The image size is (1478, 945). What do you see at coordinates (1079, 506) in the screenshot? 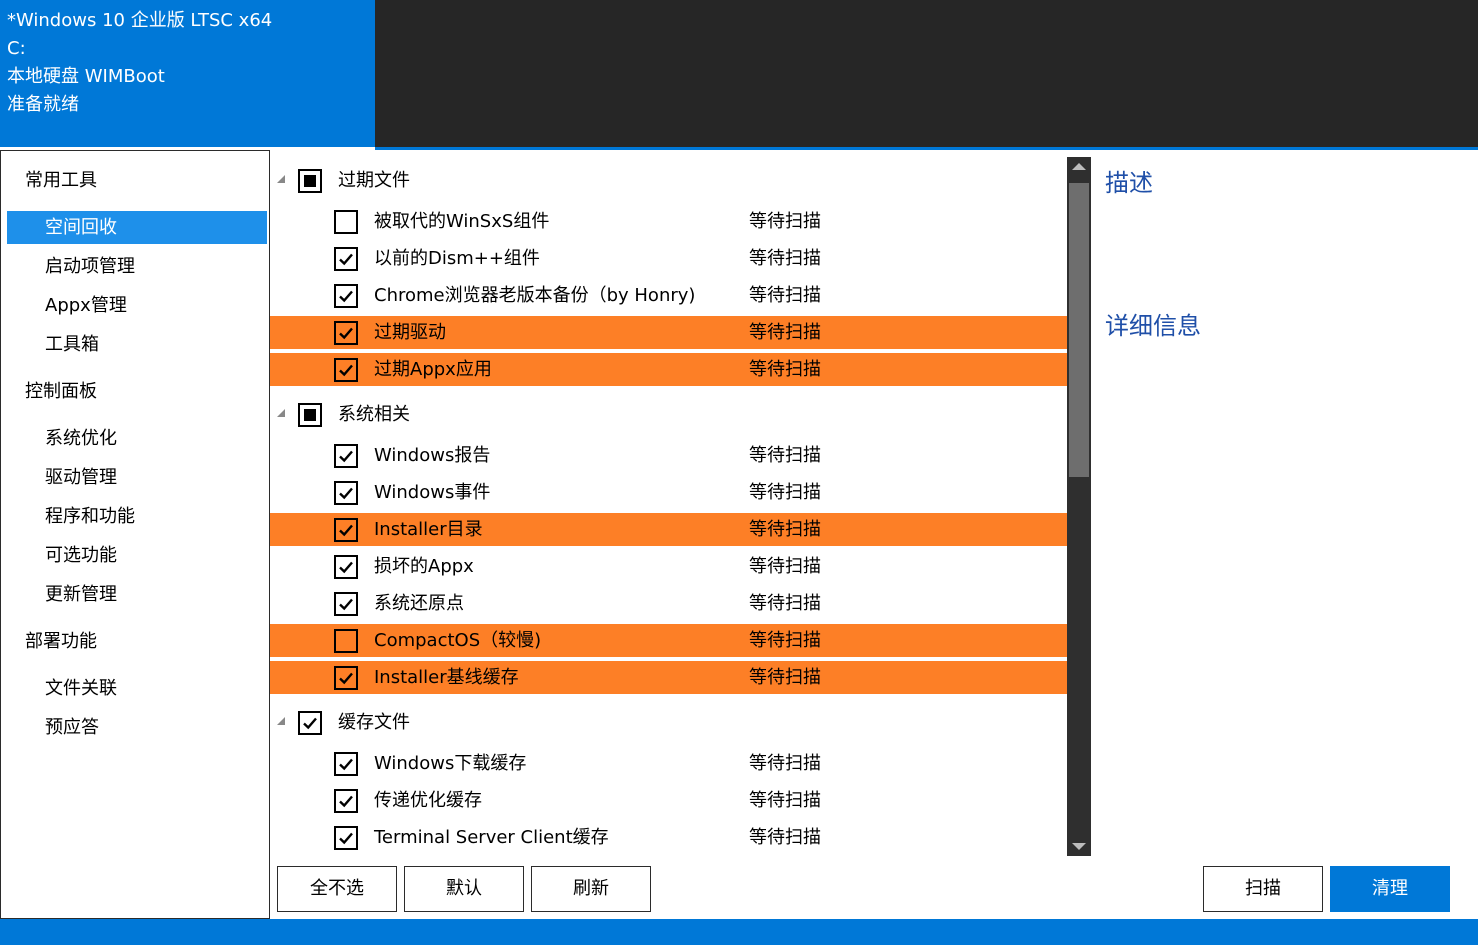
I see `list-scrollbar` at bounding box center [1079, 506].